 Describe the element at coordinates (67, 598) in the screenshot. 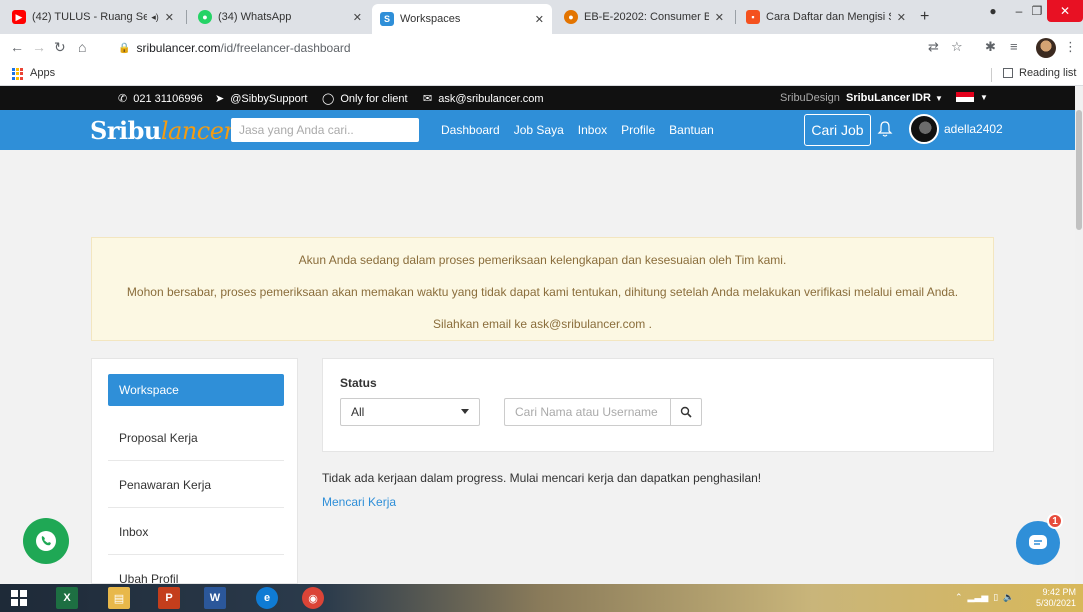

I see `excel-icon: X` at that location.